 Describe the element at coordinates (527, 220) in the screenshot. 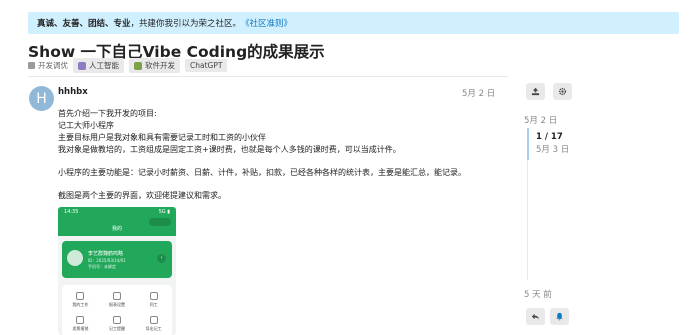

I see `timeline-track` at that location.